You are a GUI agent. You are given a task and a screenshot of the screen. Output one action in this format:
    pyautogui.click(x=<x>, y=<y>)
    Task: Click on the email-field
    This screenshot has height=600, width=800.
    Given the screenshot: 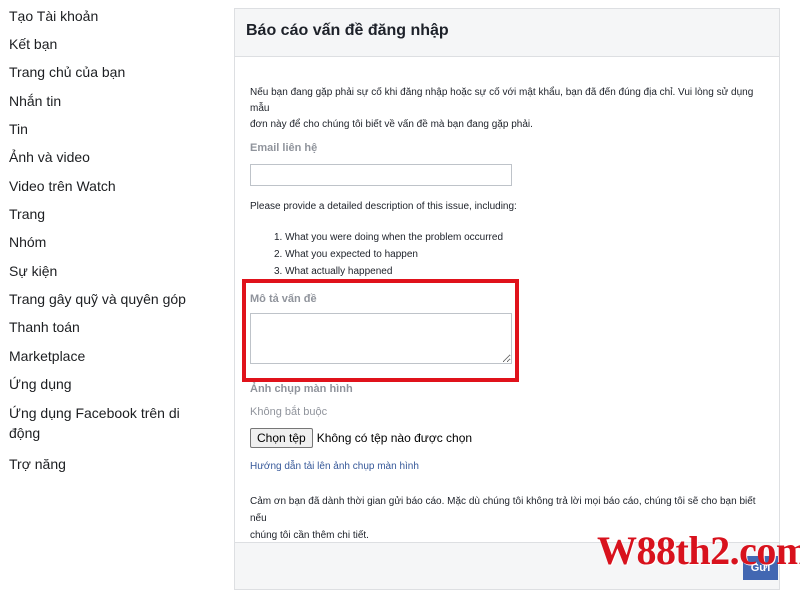 What is the action you would take?
    pyautogui.click(x=381, y=175)
    